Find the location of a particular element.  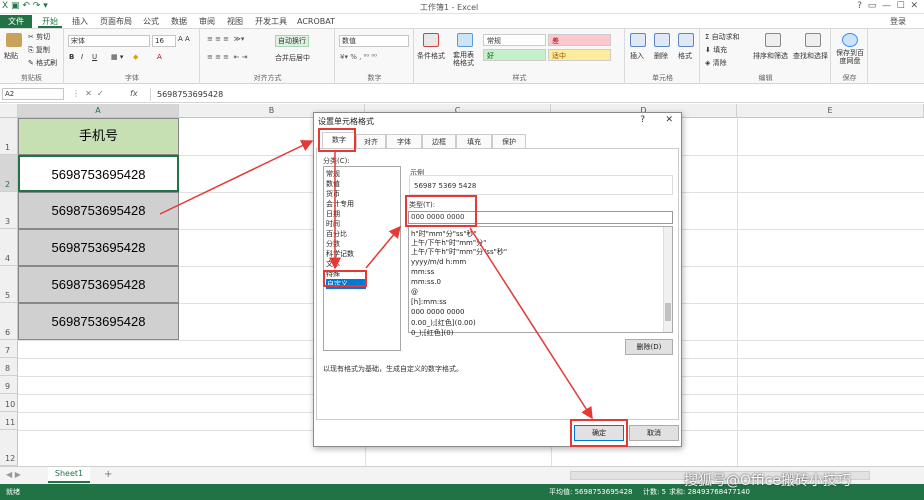

tab-insert: 插入 is located at coordinates (80, 21).